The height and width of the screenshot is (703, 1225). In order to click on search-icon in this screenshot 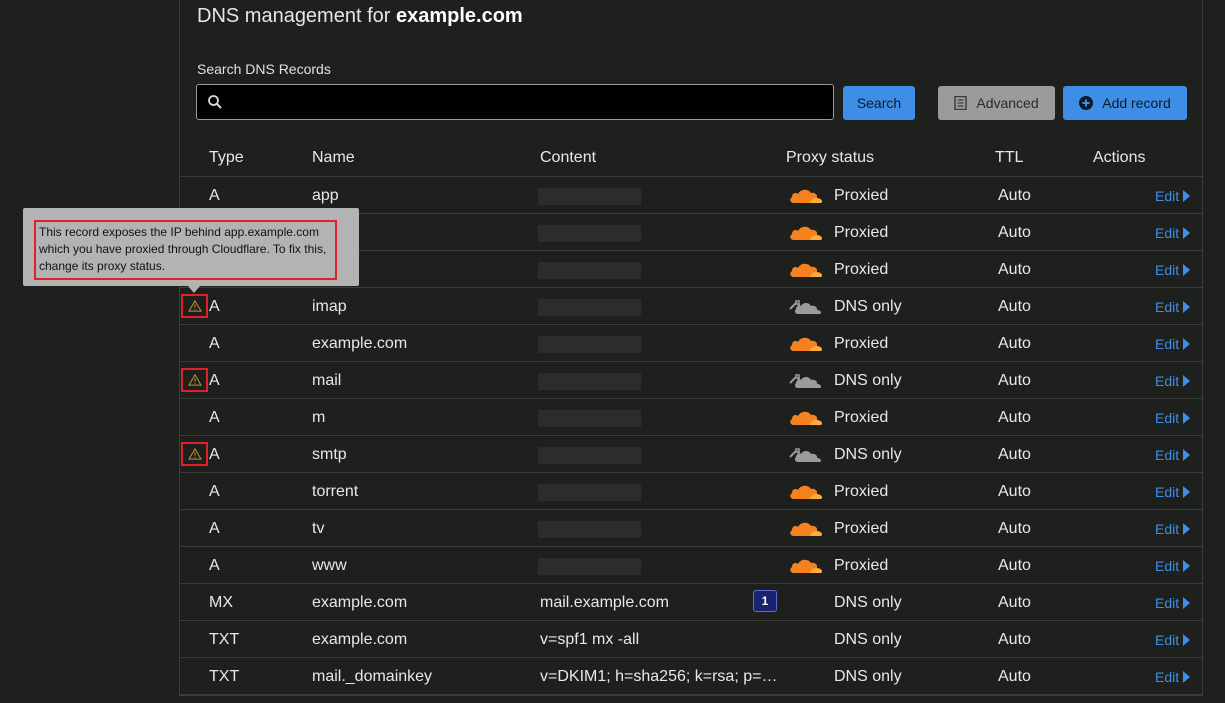, I will do `click(215, 102)`.